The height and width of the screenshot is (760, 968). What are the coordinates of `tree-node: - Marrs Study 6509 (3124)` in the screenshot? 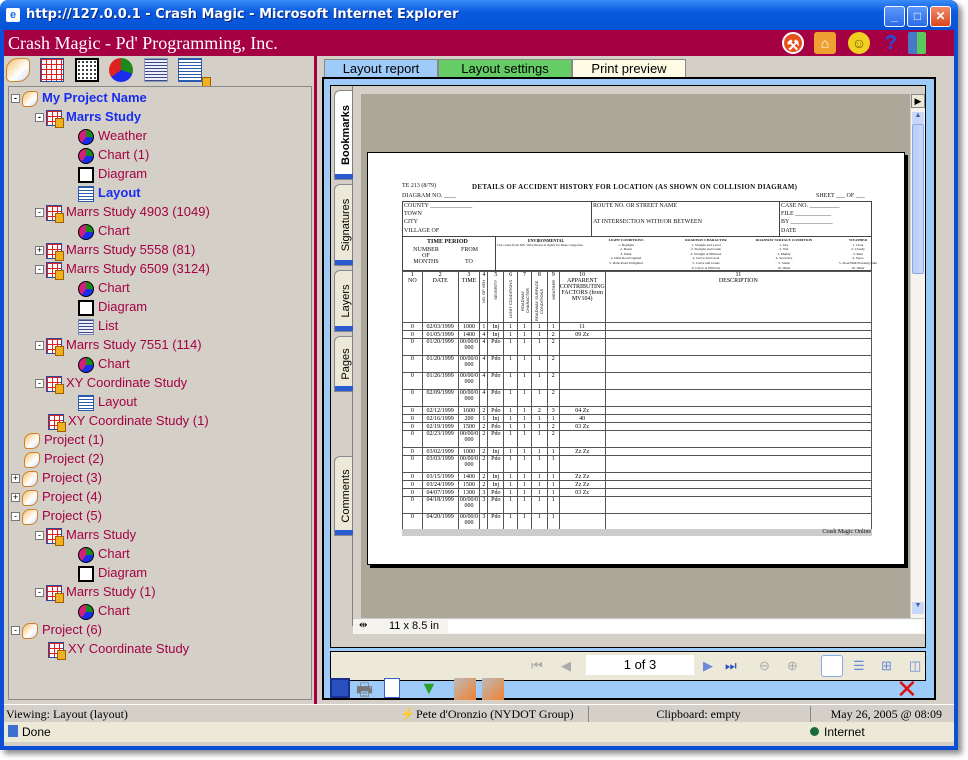 It's located at (122, 269).